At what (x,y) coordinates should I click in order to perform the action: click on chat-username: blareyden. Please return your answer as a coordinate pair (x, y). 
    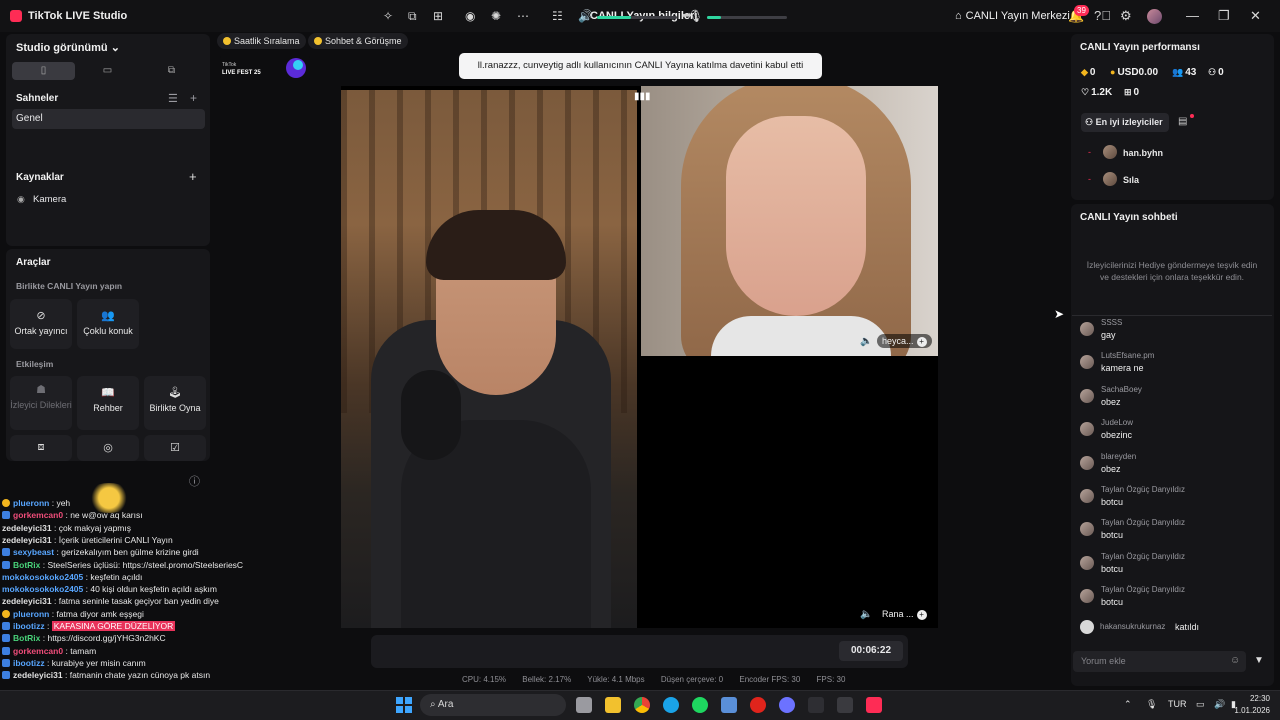
    Looking at the image, I should click on (1118, 456).